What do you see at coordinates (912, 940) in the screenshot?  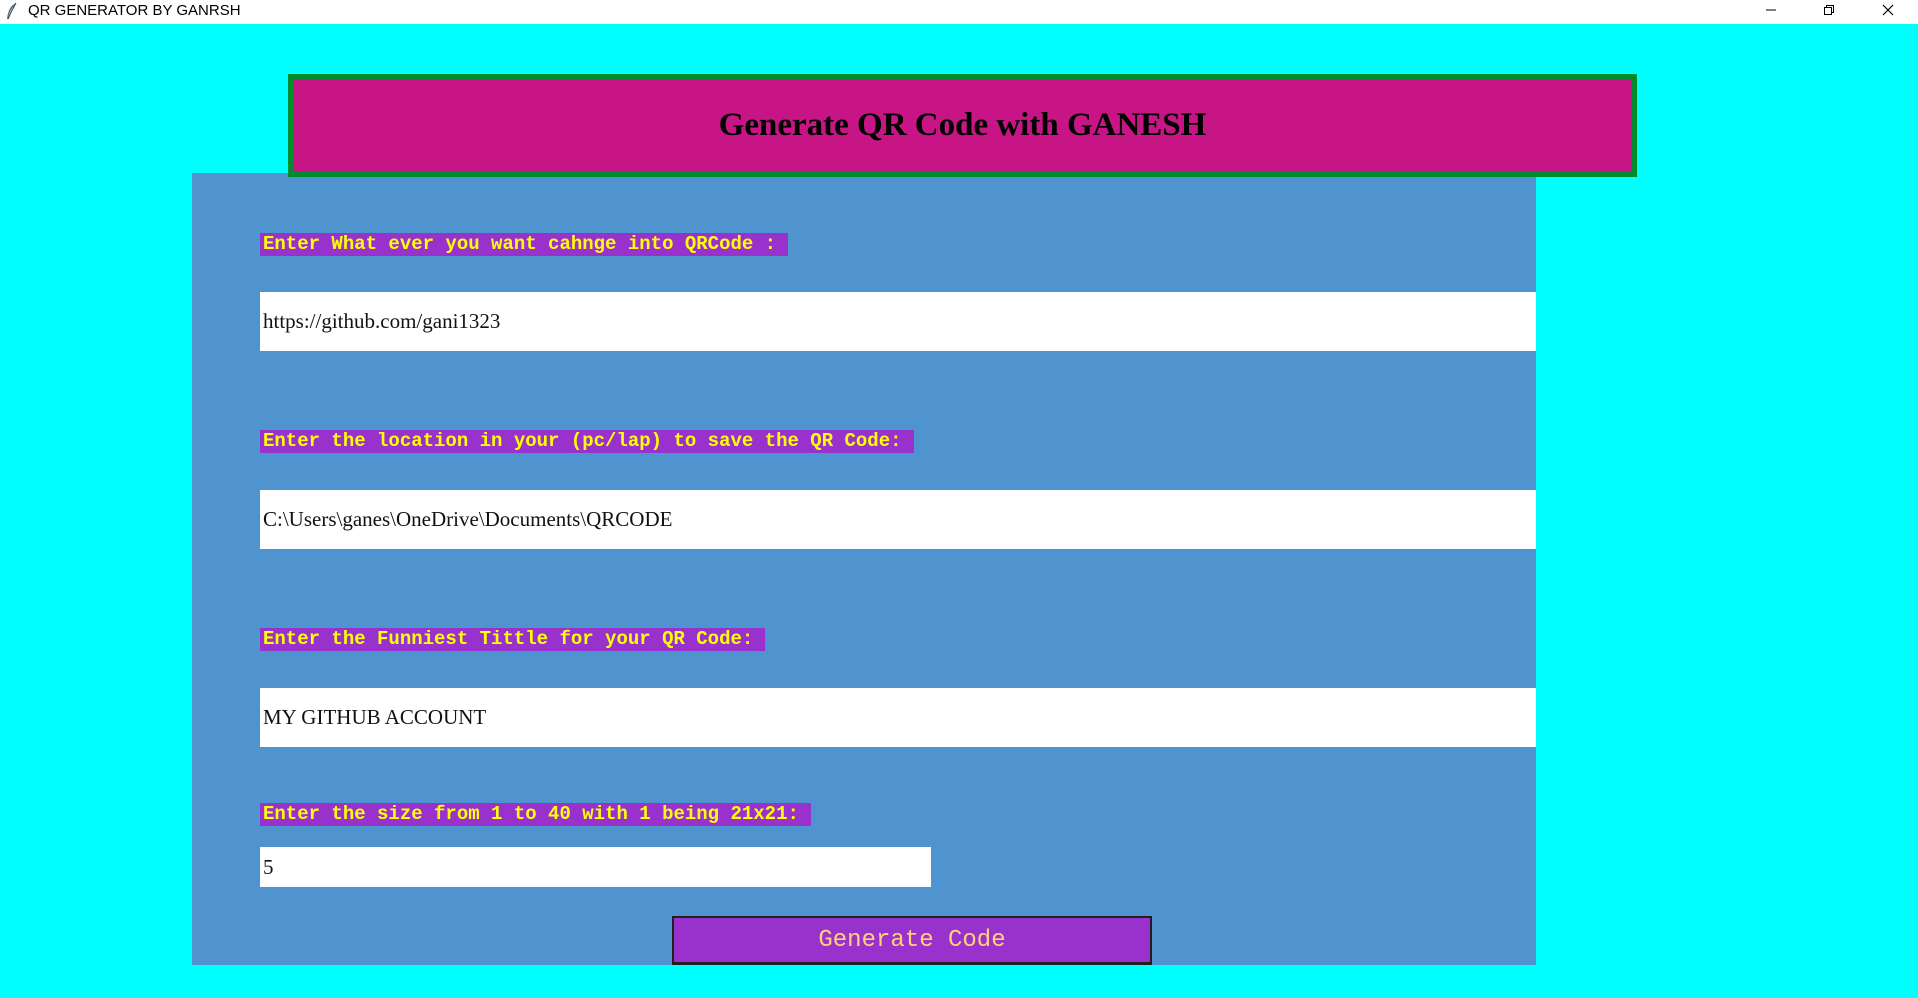 I see `generate-code-button: Generate Code` at bounding box center [912, 940].